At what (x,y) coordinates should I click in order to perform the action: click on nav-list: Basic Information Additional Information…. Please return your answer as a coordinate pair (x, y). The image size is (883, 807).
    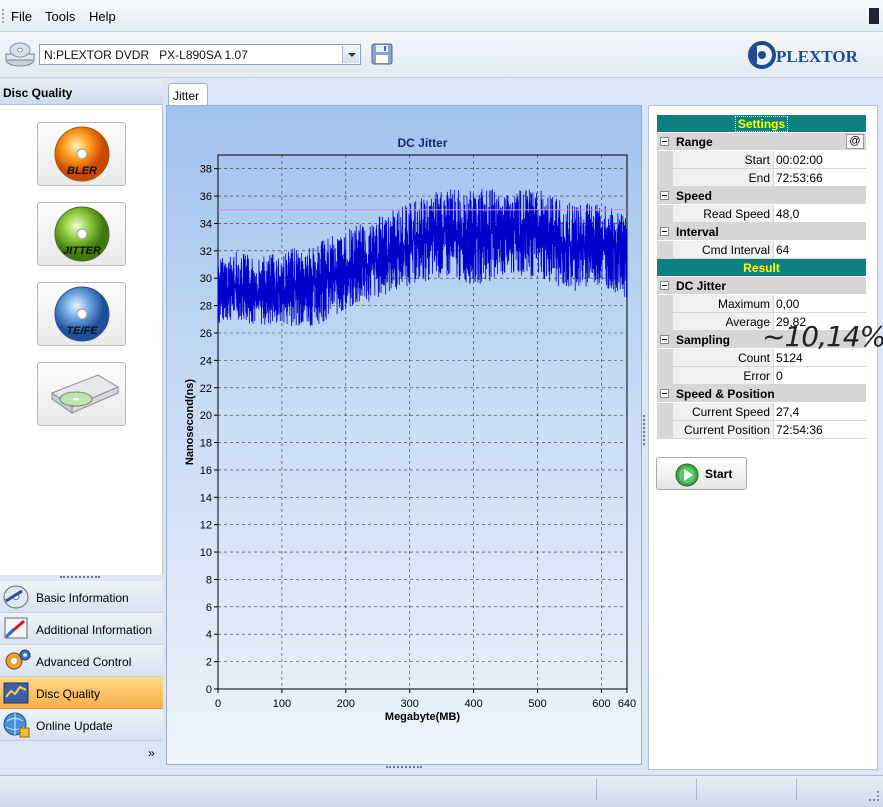
    Looking at the image, I should click on (81, 677).